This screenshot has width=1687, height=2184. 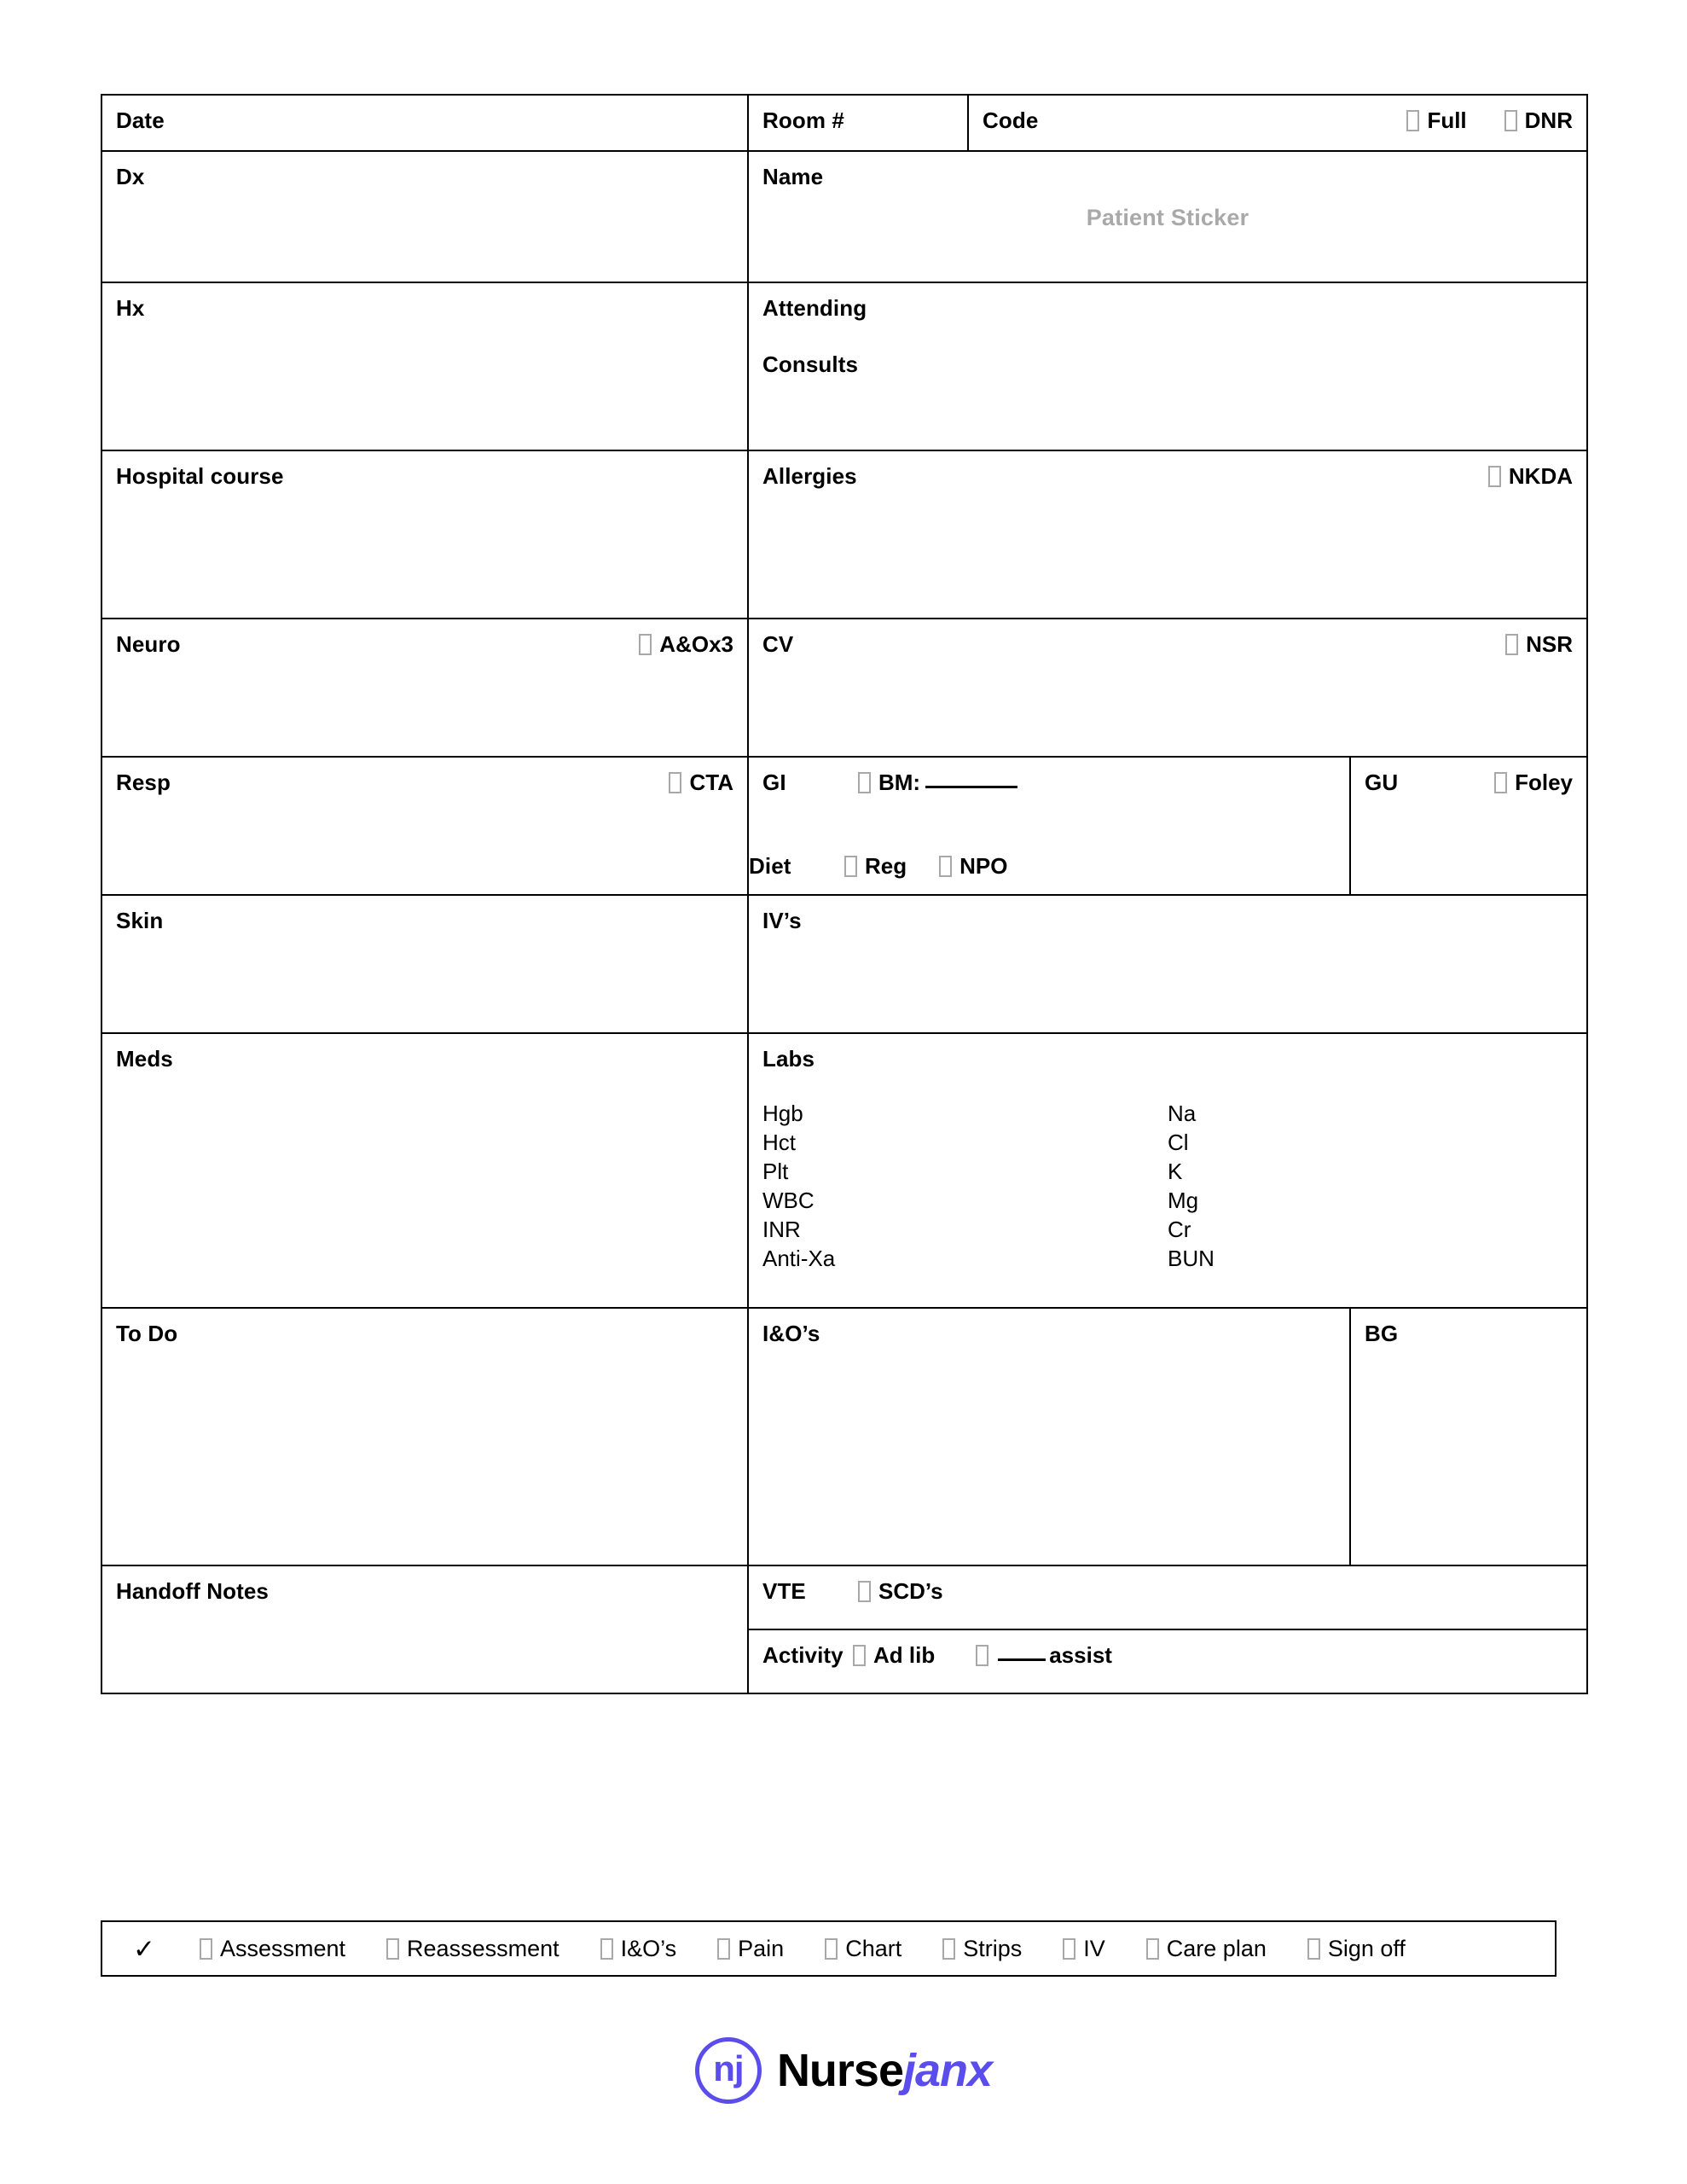 I want to click on lab-item: Cr, so click(x=1371, y=1229).